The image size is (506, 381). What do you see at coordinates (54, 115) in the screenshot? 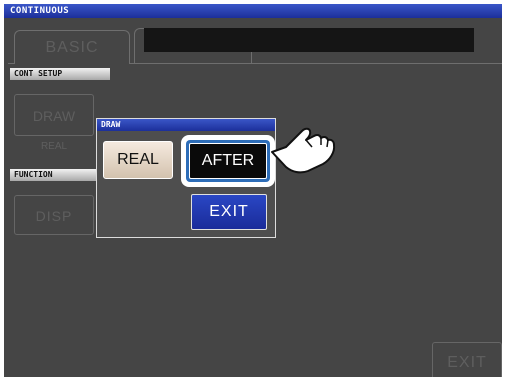
I see `draw-button: DRAW` at bounding box center [54, 115].